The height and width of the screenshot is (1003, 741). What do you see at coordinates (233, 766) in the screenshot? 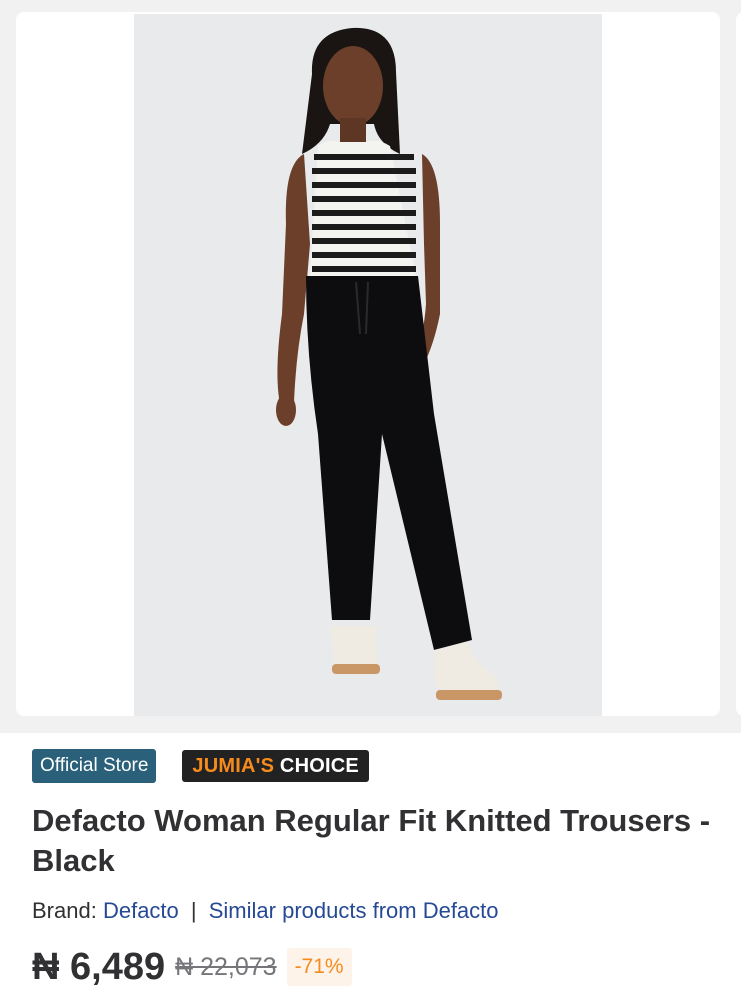
I see `choice-badge-brand: JUMIA'S` at bounding box center [233, 766].